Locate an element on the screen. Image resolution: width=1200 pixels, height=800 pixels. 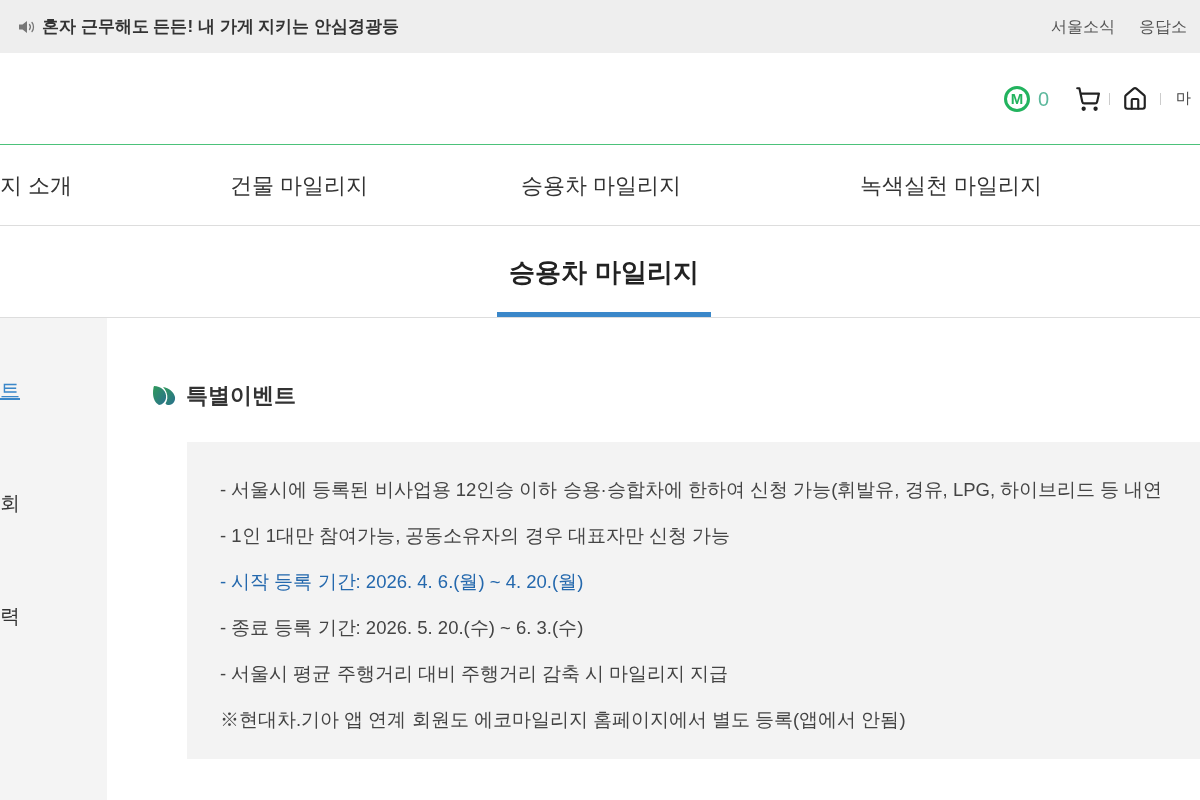
nav-link: 승용차 마일리지 is located at coordinates (601, 185).